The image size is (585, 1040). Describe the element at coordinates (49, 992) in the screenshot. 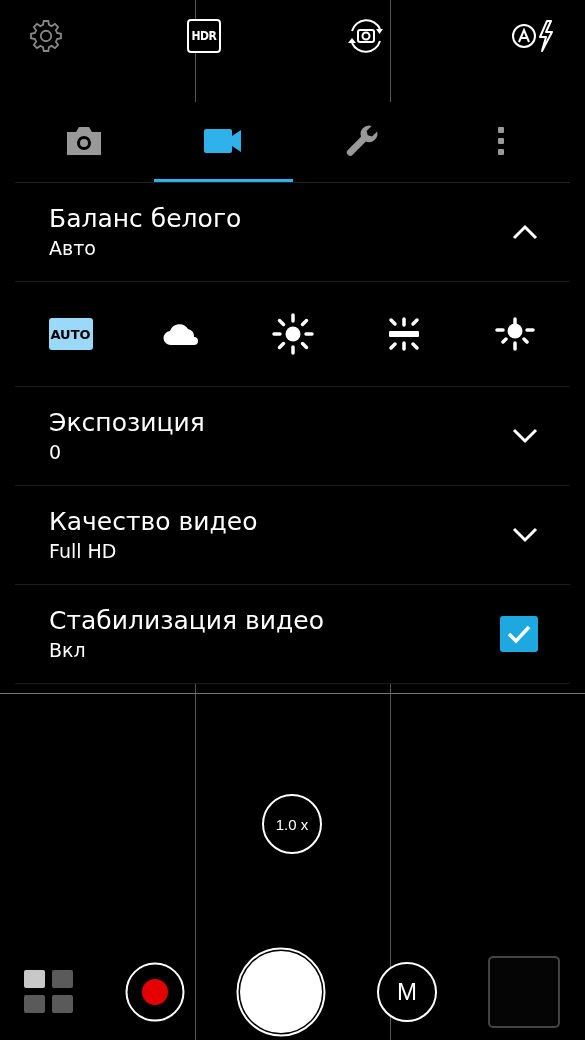

I see `grid-icon` at that location.